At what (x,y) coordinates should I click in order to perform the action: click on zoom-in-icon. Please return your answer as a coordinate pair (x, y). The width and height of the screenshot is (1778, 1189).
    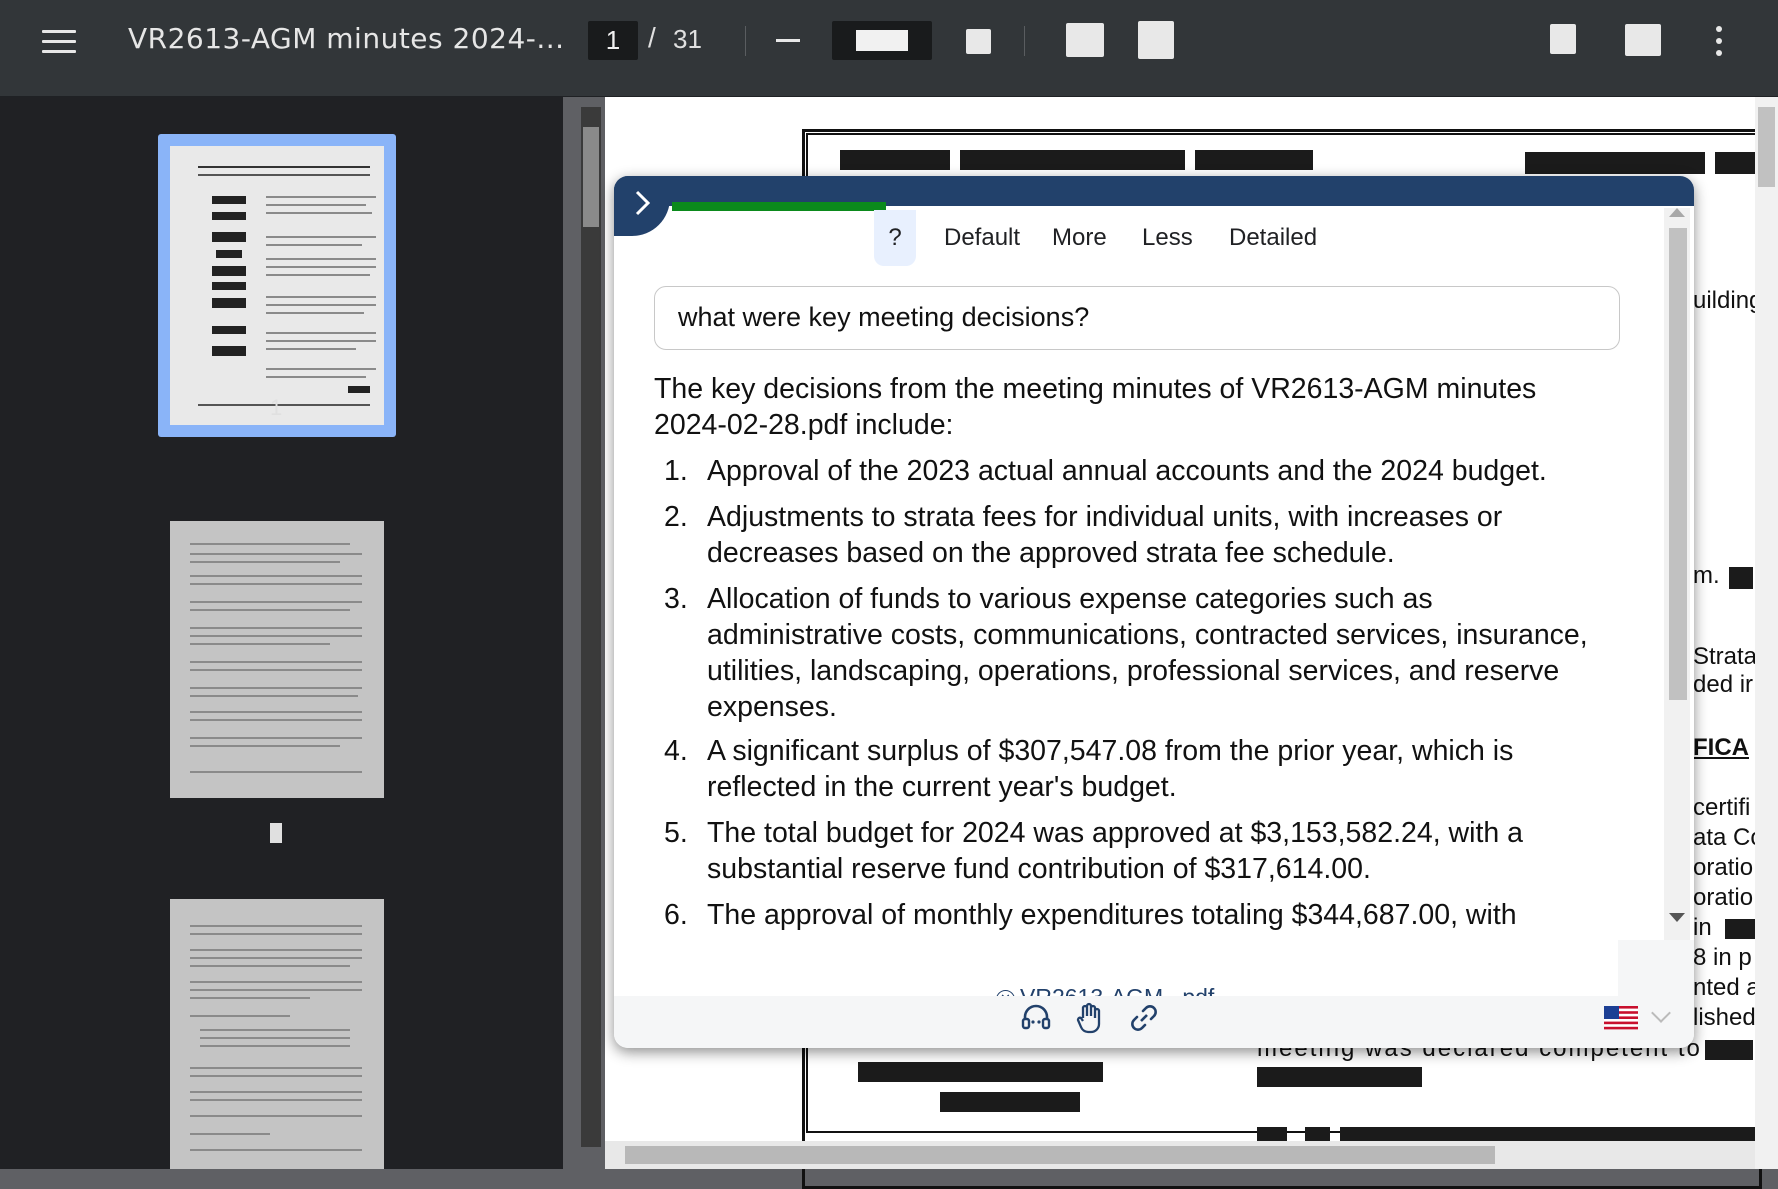
    Looking at the image, I should click on (978, 41).